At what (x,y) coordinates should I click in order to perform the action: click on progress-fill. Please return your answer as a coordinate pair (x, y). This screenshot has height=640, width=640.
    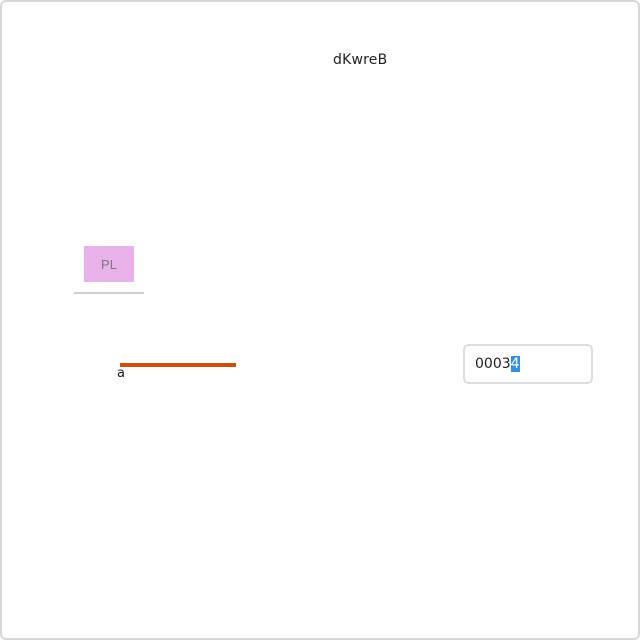
    Looking at the image, I should click on (178, 365).